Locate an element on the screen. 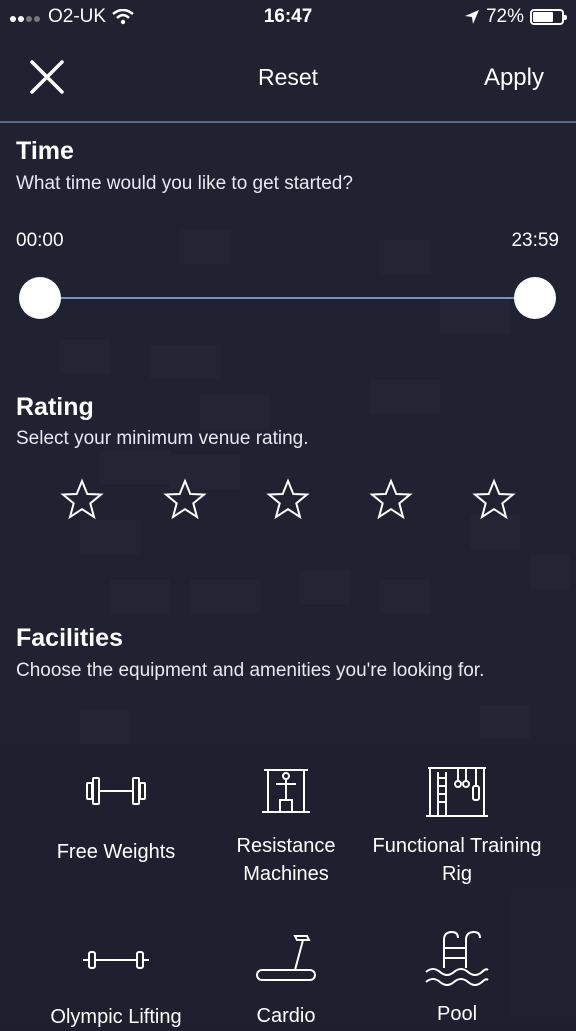 The width and height of the screenshot is (576, 1031). facilities-title: Facilities is located at coordinates (69, 638).